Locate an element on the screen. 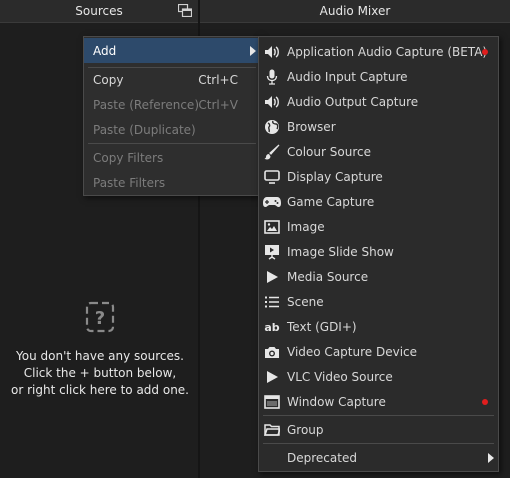  add-item-game-capture: Game Capture is located at coordinates (378, 201).